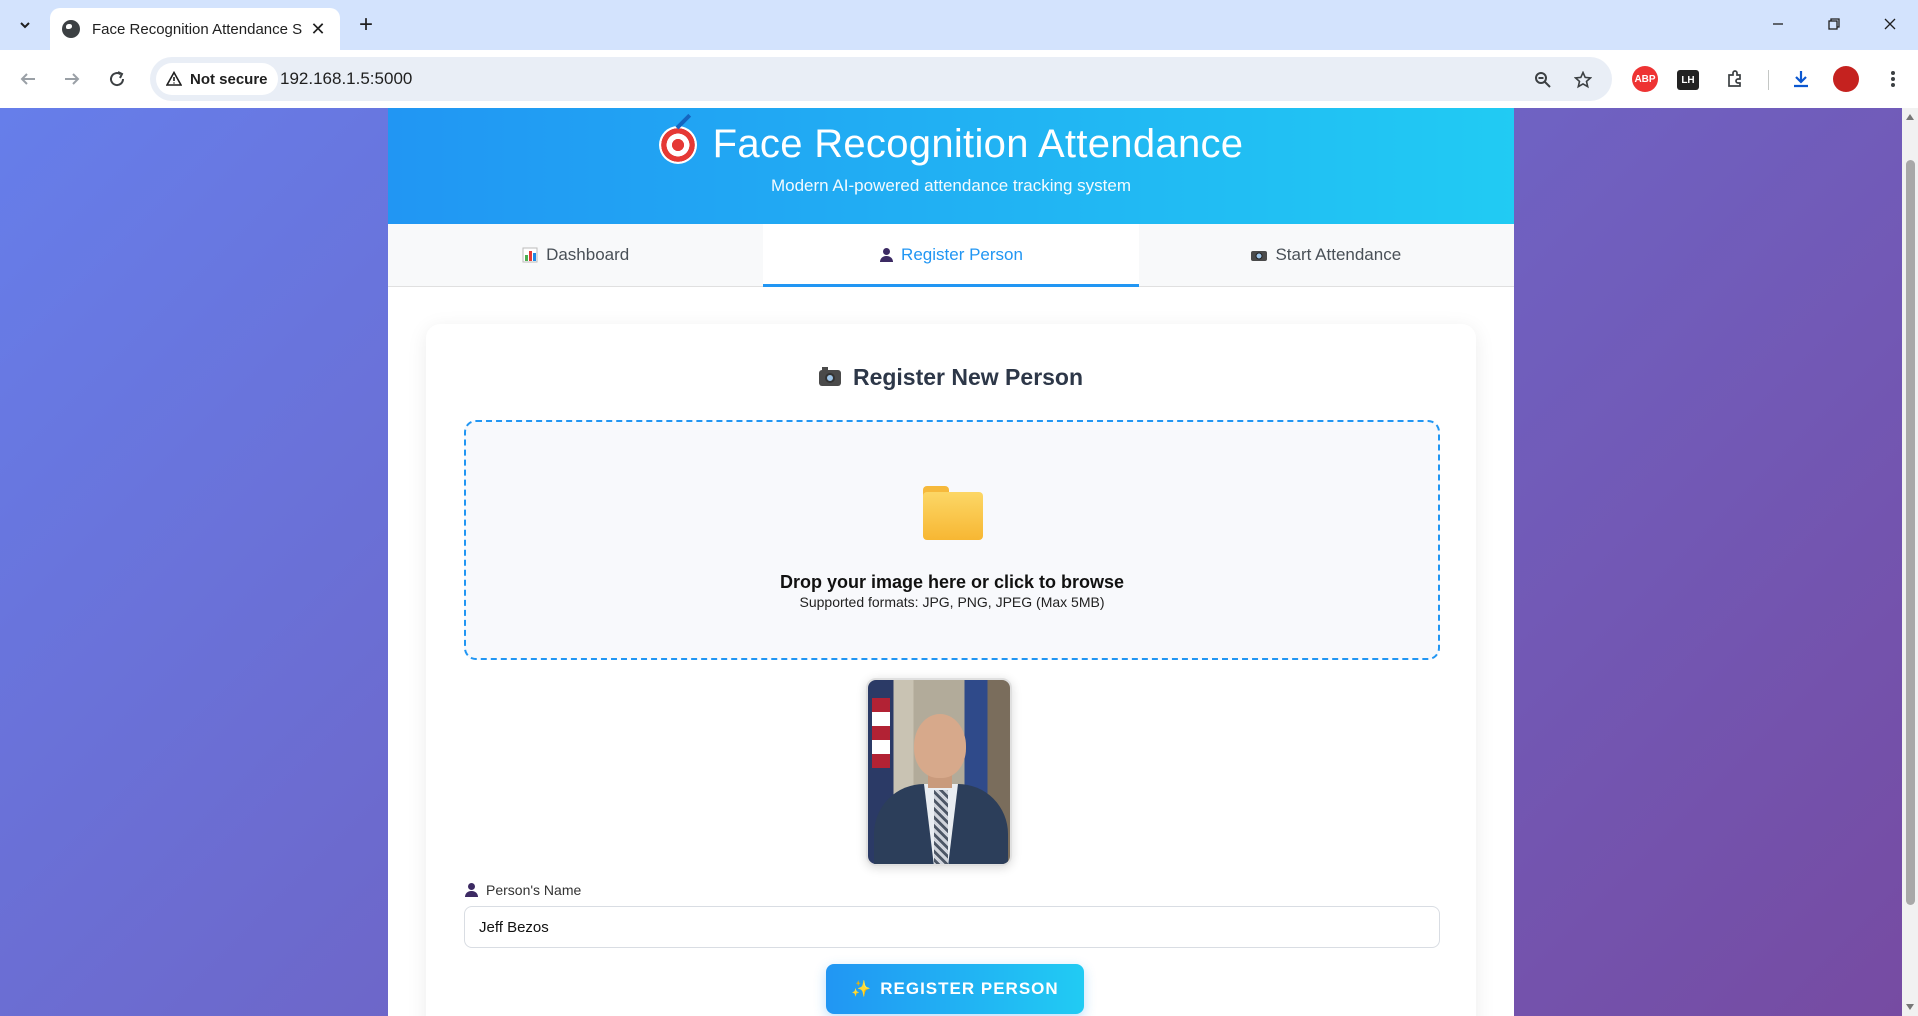 The width and height of the screenshot is (1918, 1016). Describe the element at coordinates (1768, 80) in the screenshot. I see `toolbar-divider` at that location.